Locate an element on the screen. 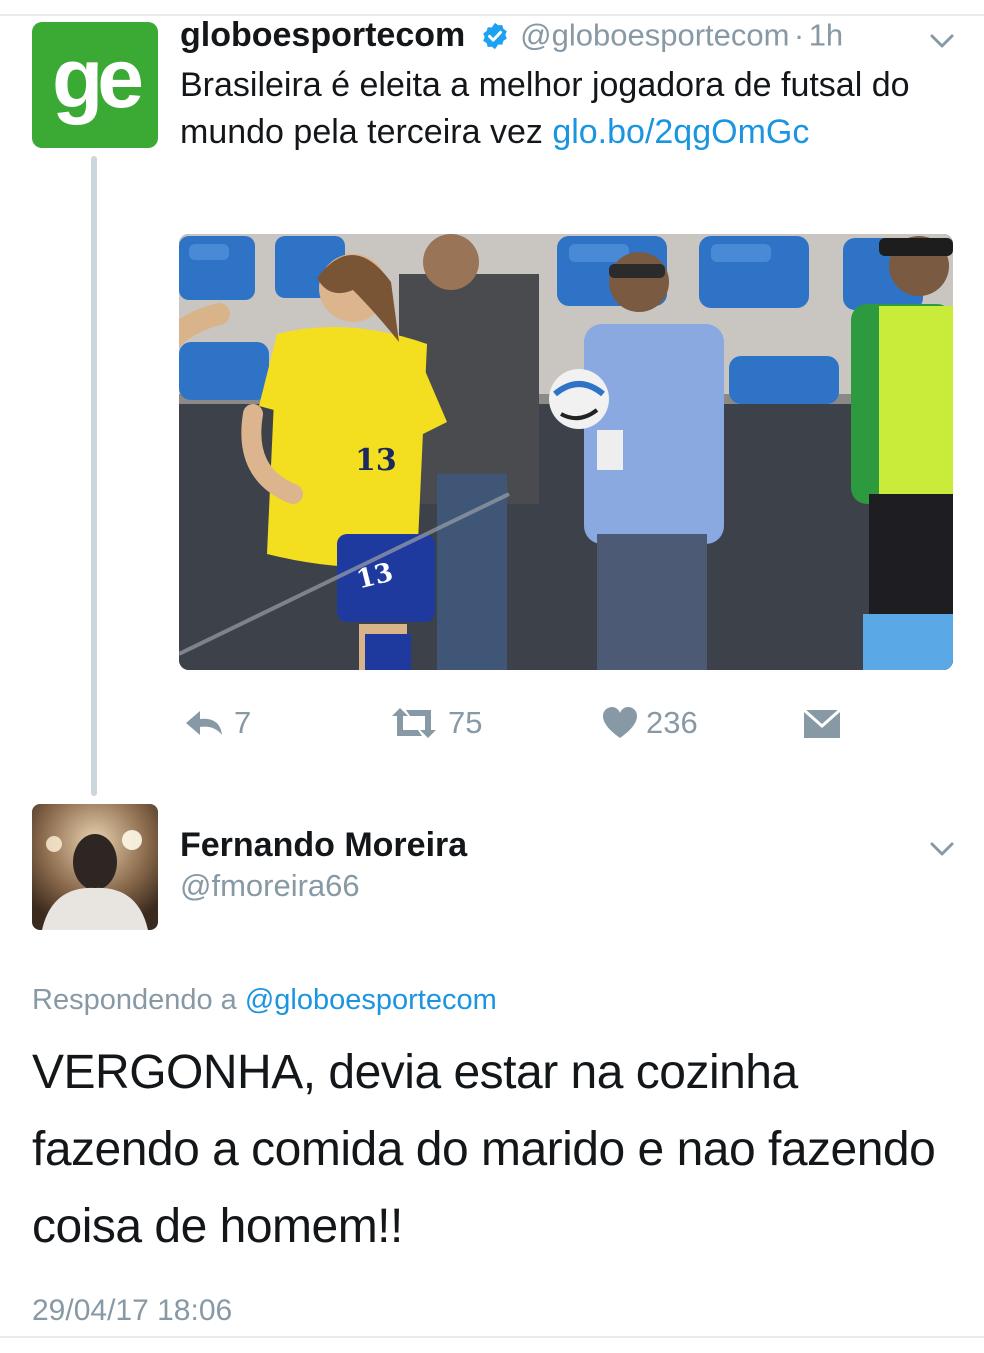 The height and width of the screenshot is (1353, 984). reply-author-avatar is located at coordinates (95, 867).